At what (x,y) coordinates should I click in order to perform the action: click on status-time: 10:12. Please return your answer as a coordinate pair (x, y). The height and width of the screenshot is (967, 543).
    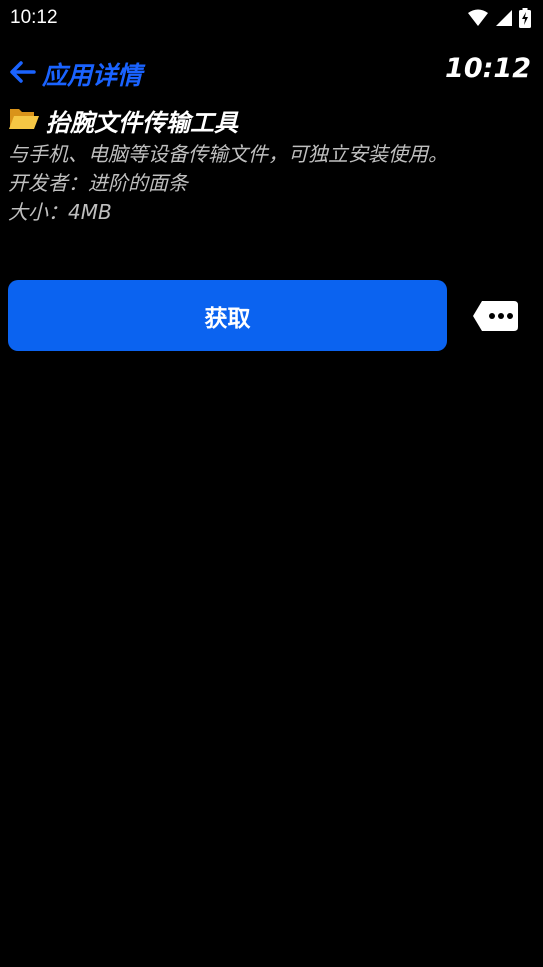
    Looking at the image, I should click on (34, 17).